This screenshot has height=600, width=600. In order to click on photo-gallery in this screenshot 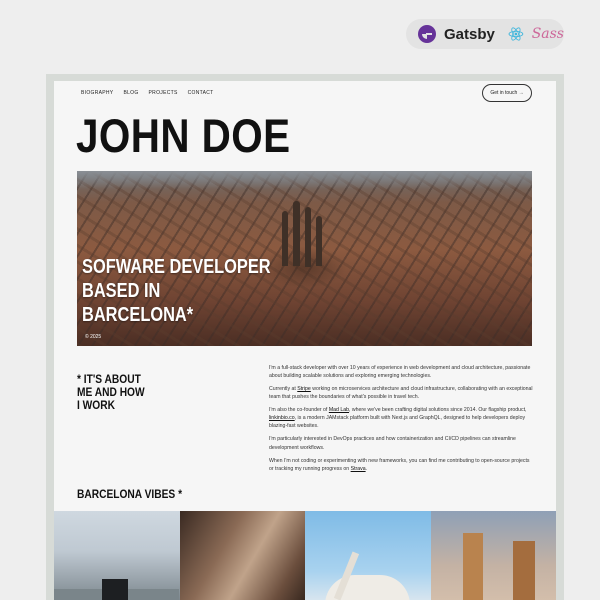, I will do `click(305, 555)`.